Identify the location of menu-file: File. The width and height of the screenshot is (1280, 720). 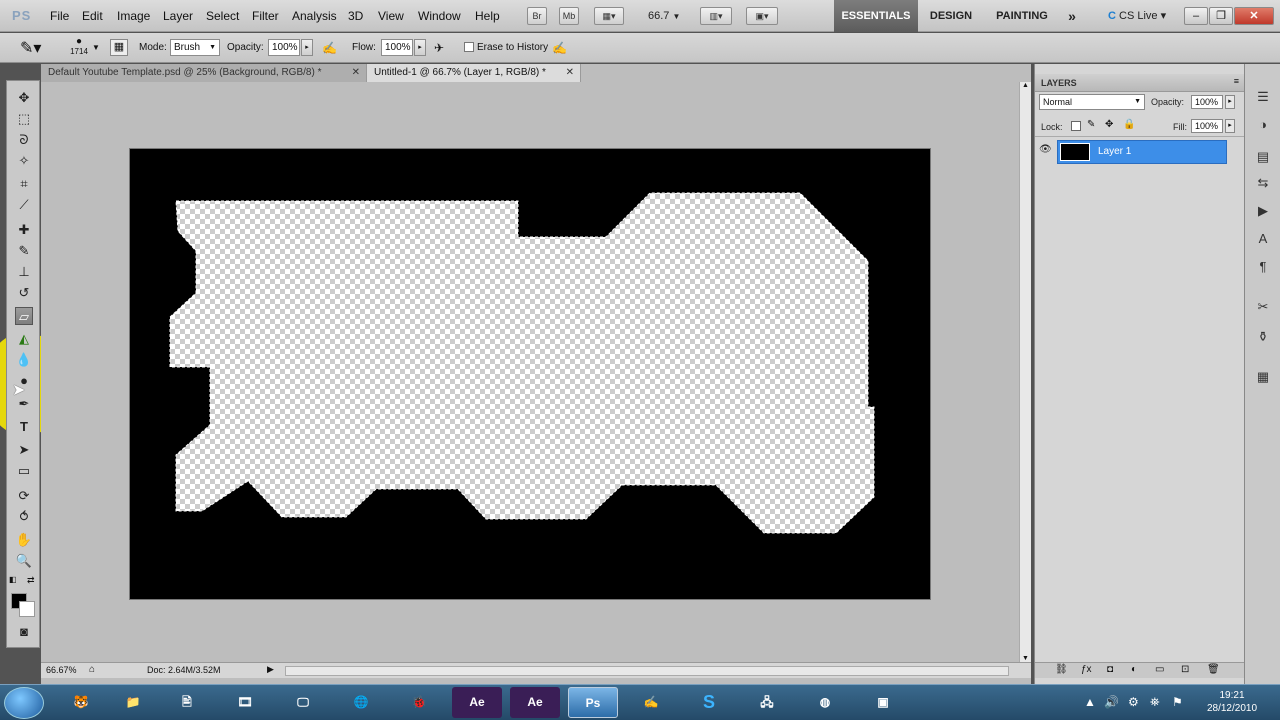
(59, 16).